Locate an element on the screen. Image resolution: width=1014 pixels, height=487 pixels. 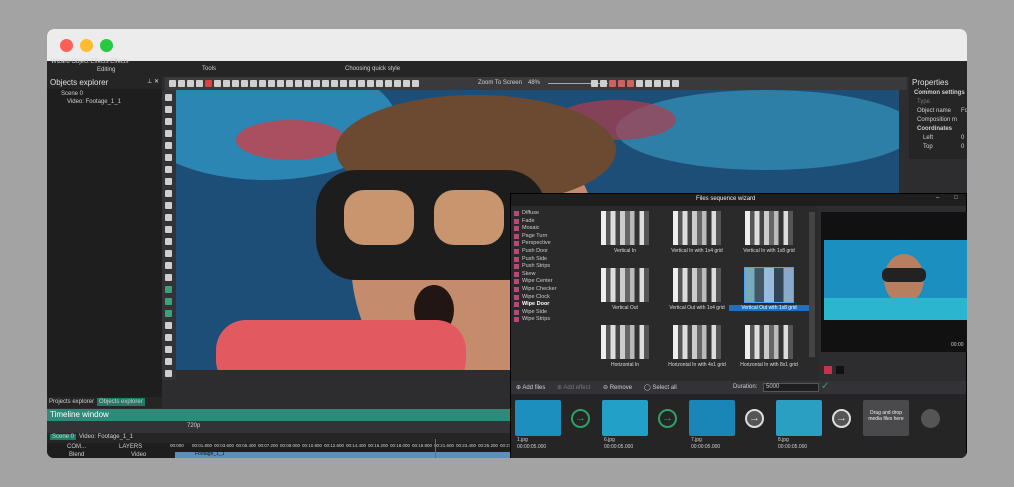
effect-item: Diffuse is located at coordinates (526, 213).